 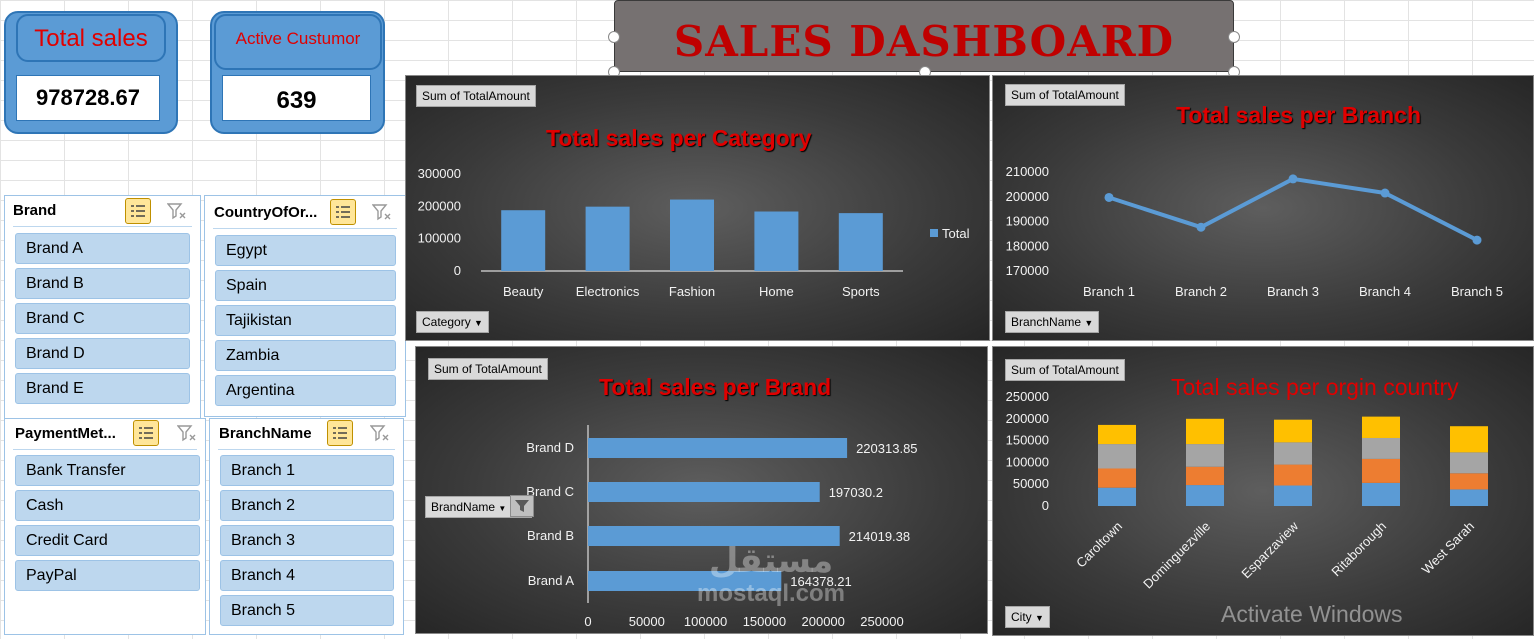 I want to click on slicer-item: Bank Transfer, so click(x=107, y=470).